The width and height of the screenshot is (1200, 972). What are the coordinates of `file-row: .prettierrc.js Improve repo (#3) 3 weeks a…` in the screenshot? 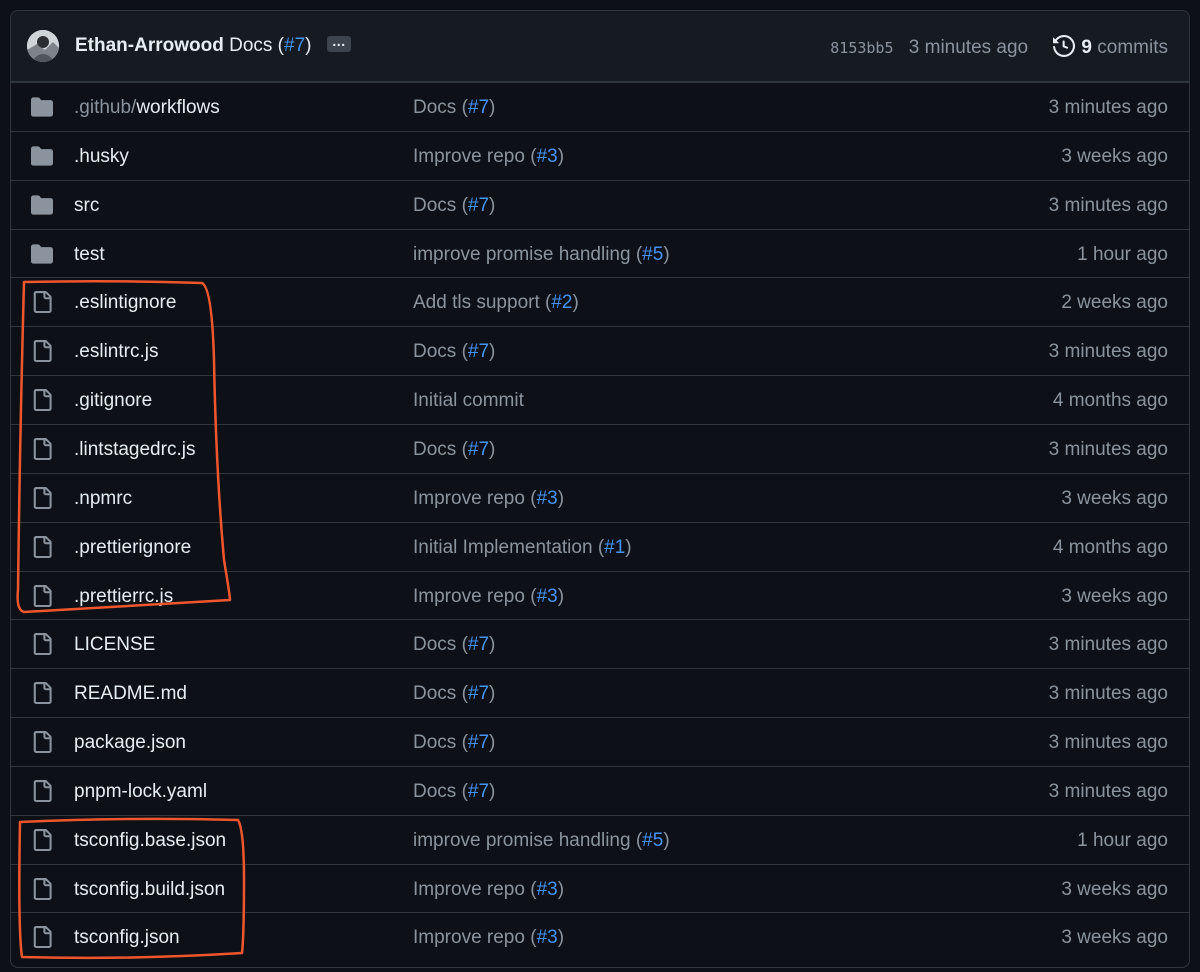 It's located at (600, 595).